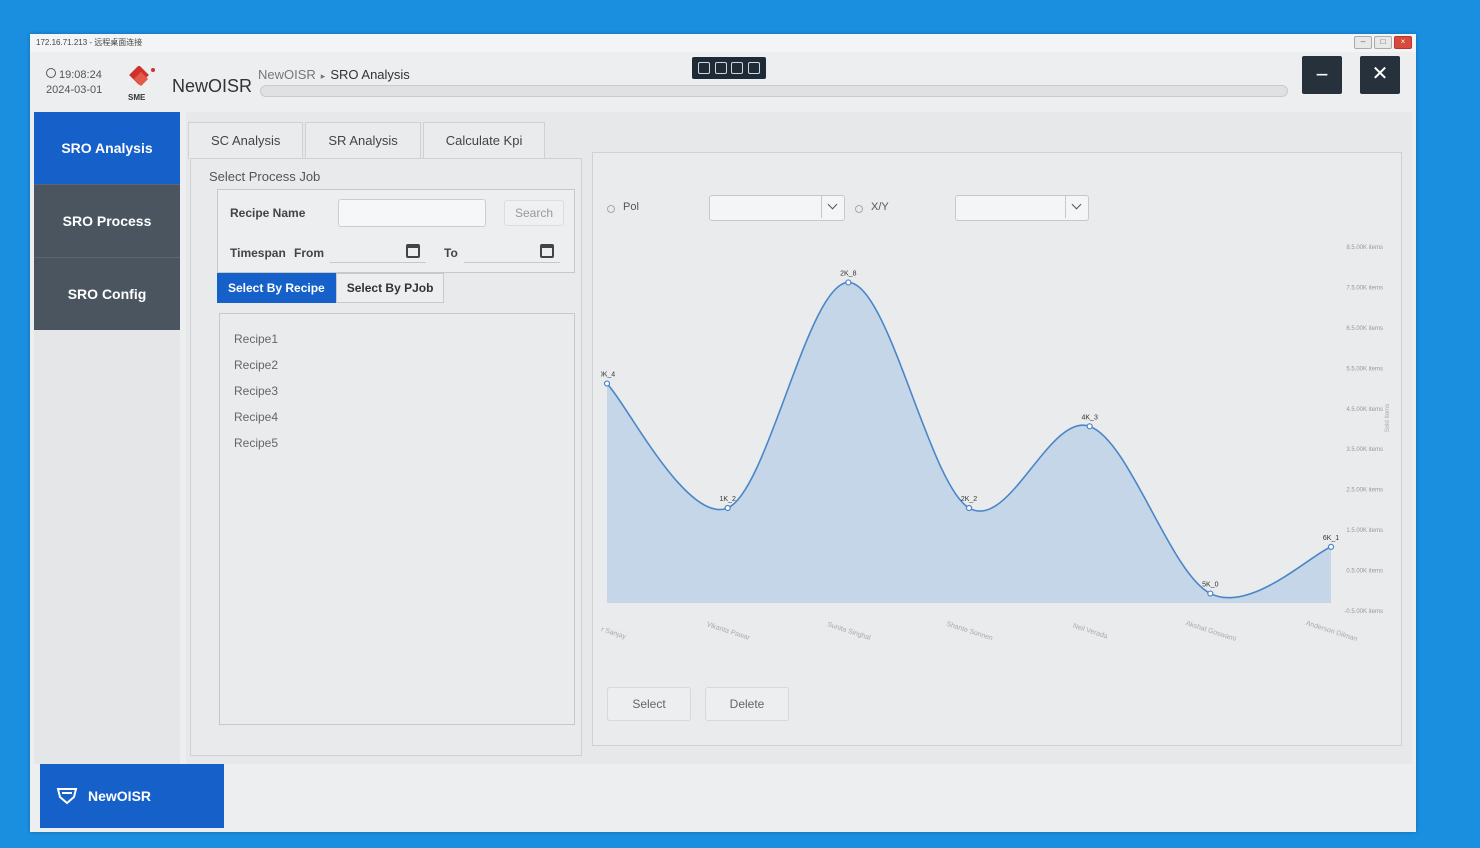  I want to click on sme-logo-icon: SME, so click(141, 84).